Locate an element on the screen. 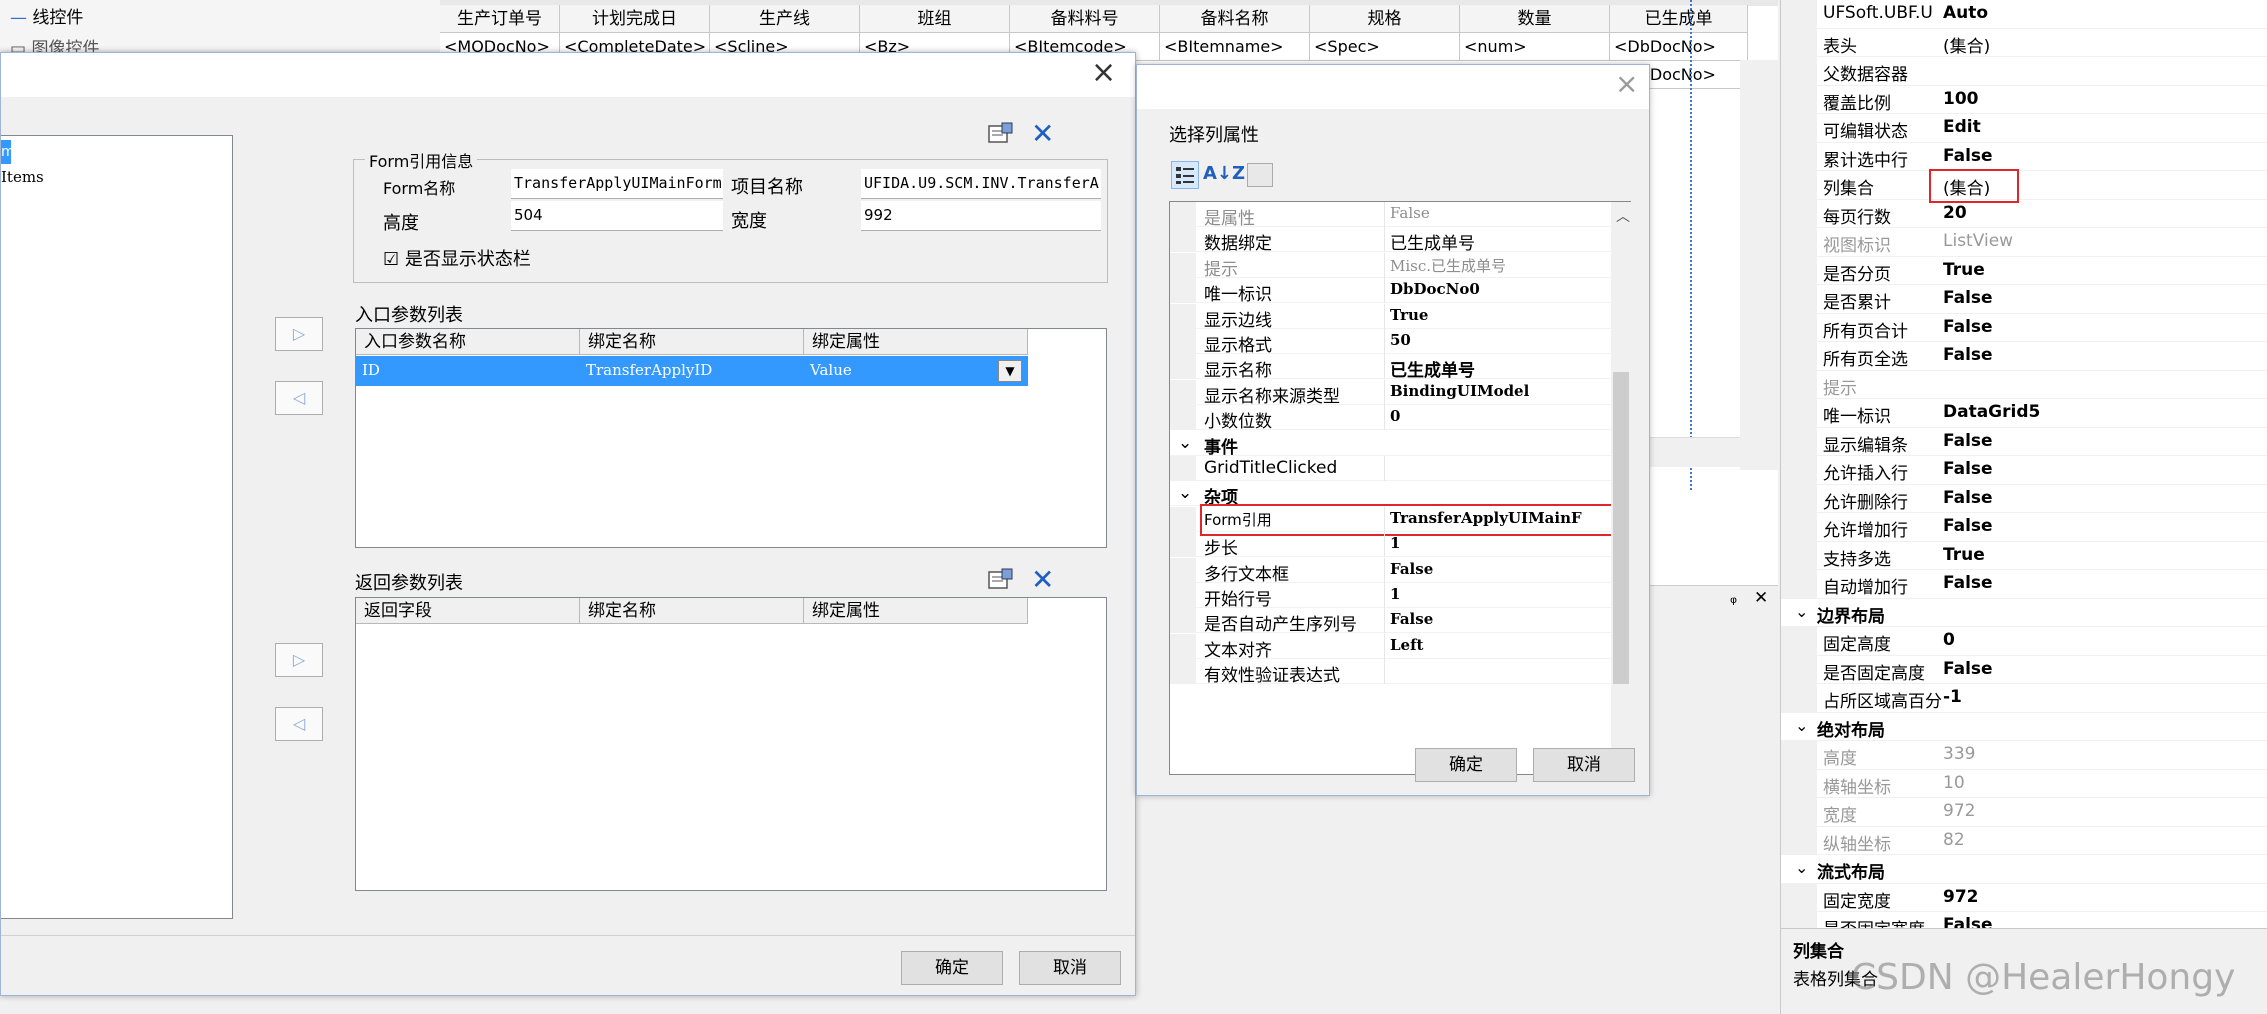 The width and height of the screenshot is (2267, 1014). property-row: 有效性验证表达式 is located at coordinates (1391, 672).